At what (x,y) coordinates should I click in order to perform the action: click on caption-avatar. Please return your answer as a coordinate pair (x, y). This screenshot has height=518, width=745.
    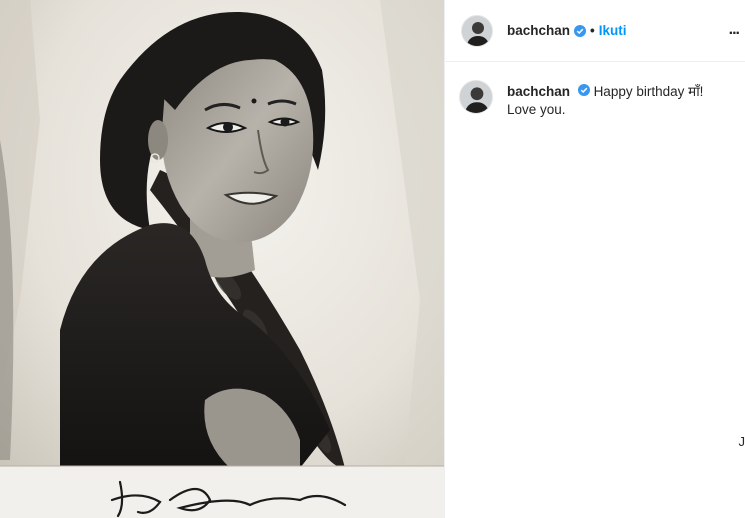
    Looking at the image, I should click on (476, 97).